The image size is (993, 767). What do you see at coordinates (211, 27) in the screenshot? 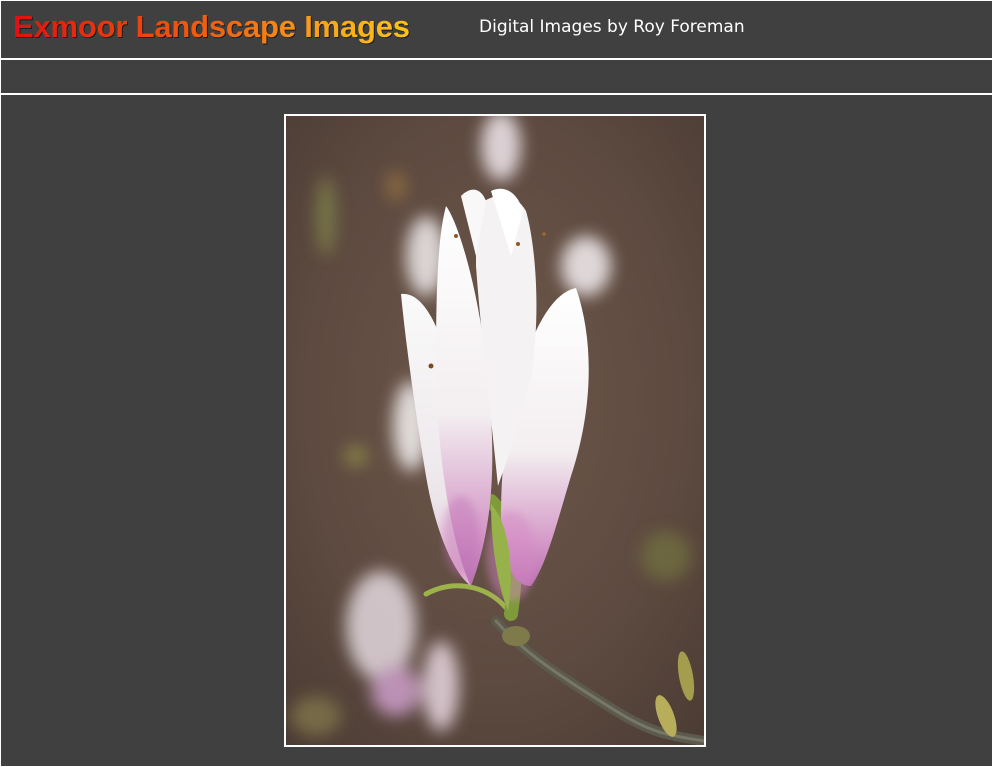
I see `site-title: Exmoor Landscape Images` at bounding box center [211, 27].